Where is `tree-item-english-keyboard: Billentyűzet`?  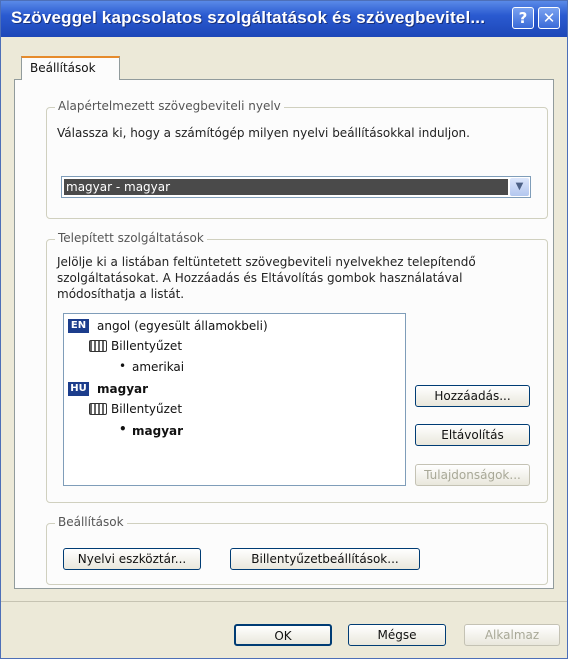
tree-item-english-keyboard: Billentyűzet is located at coordinates (146, 346).